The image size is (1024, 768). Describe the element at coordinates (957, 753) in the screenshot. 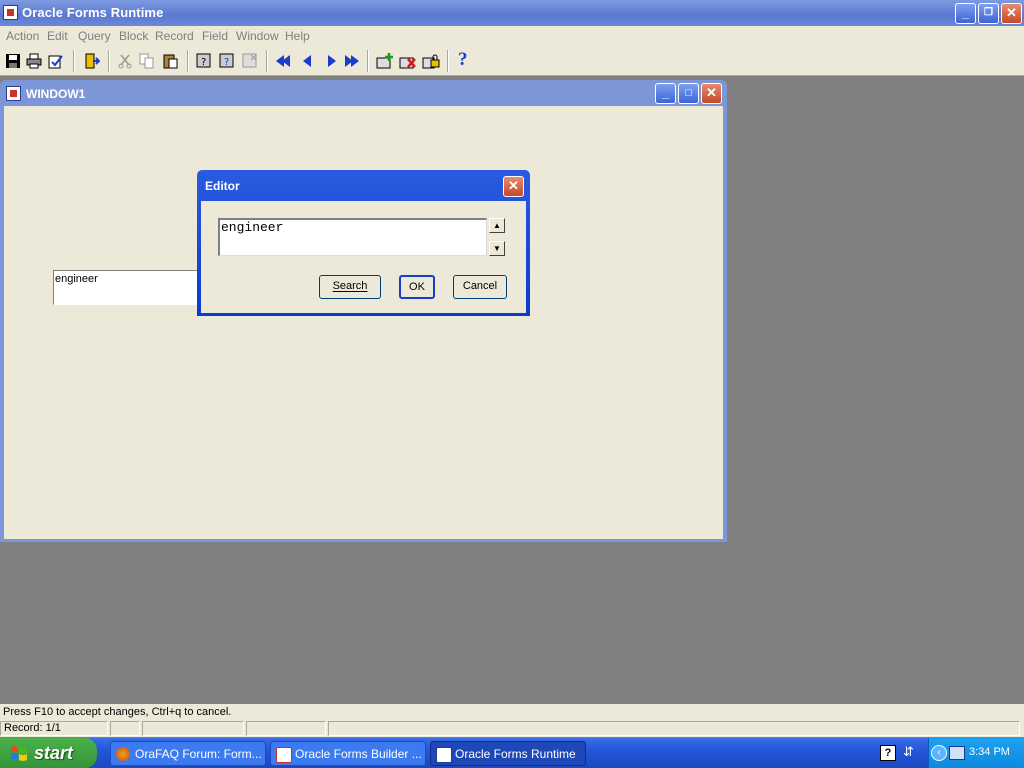

I see `network-icon` at that location.